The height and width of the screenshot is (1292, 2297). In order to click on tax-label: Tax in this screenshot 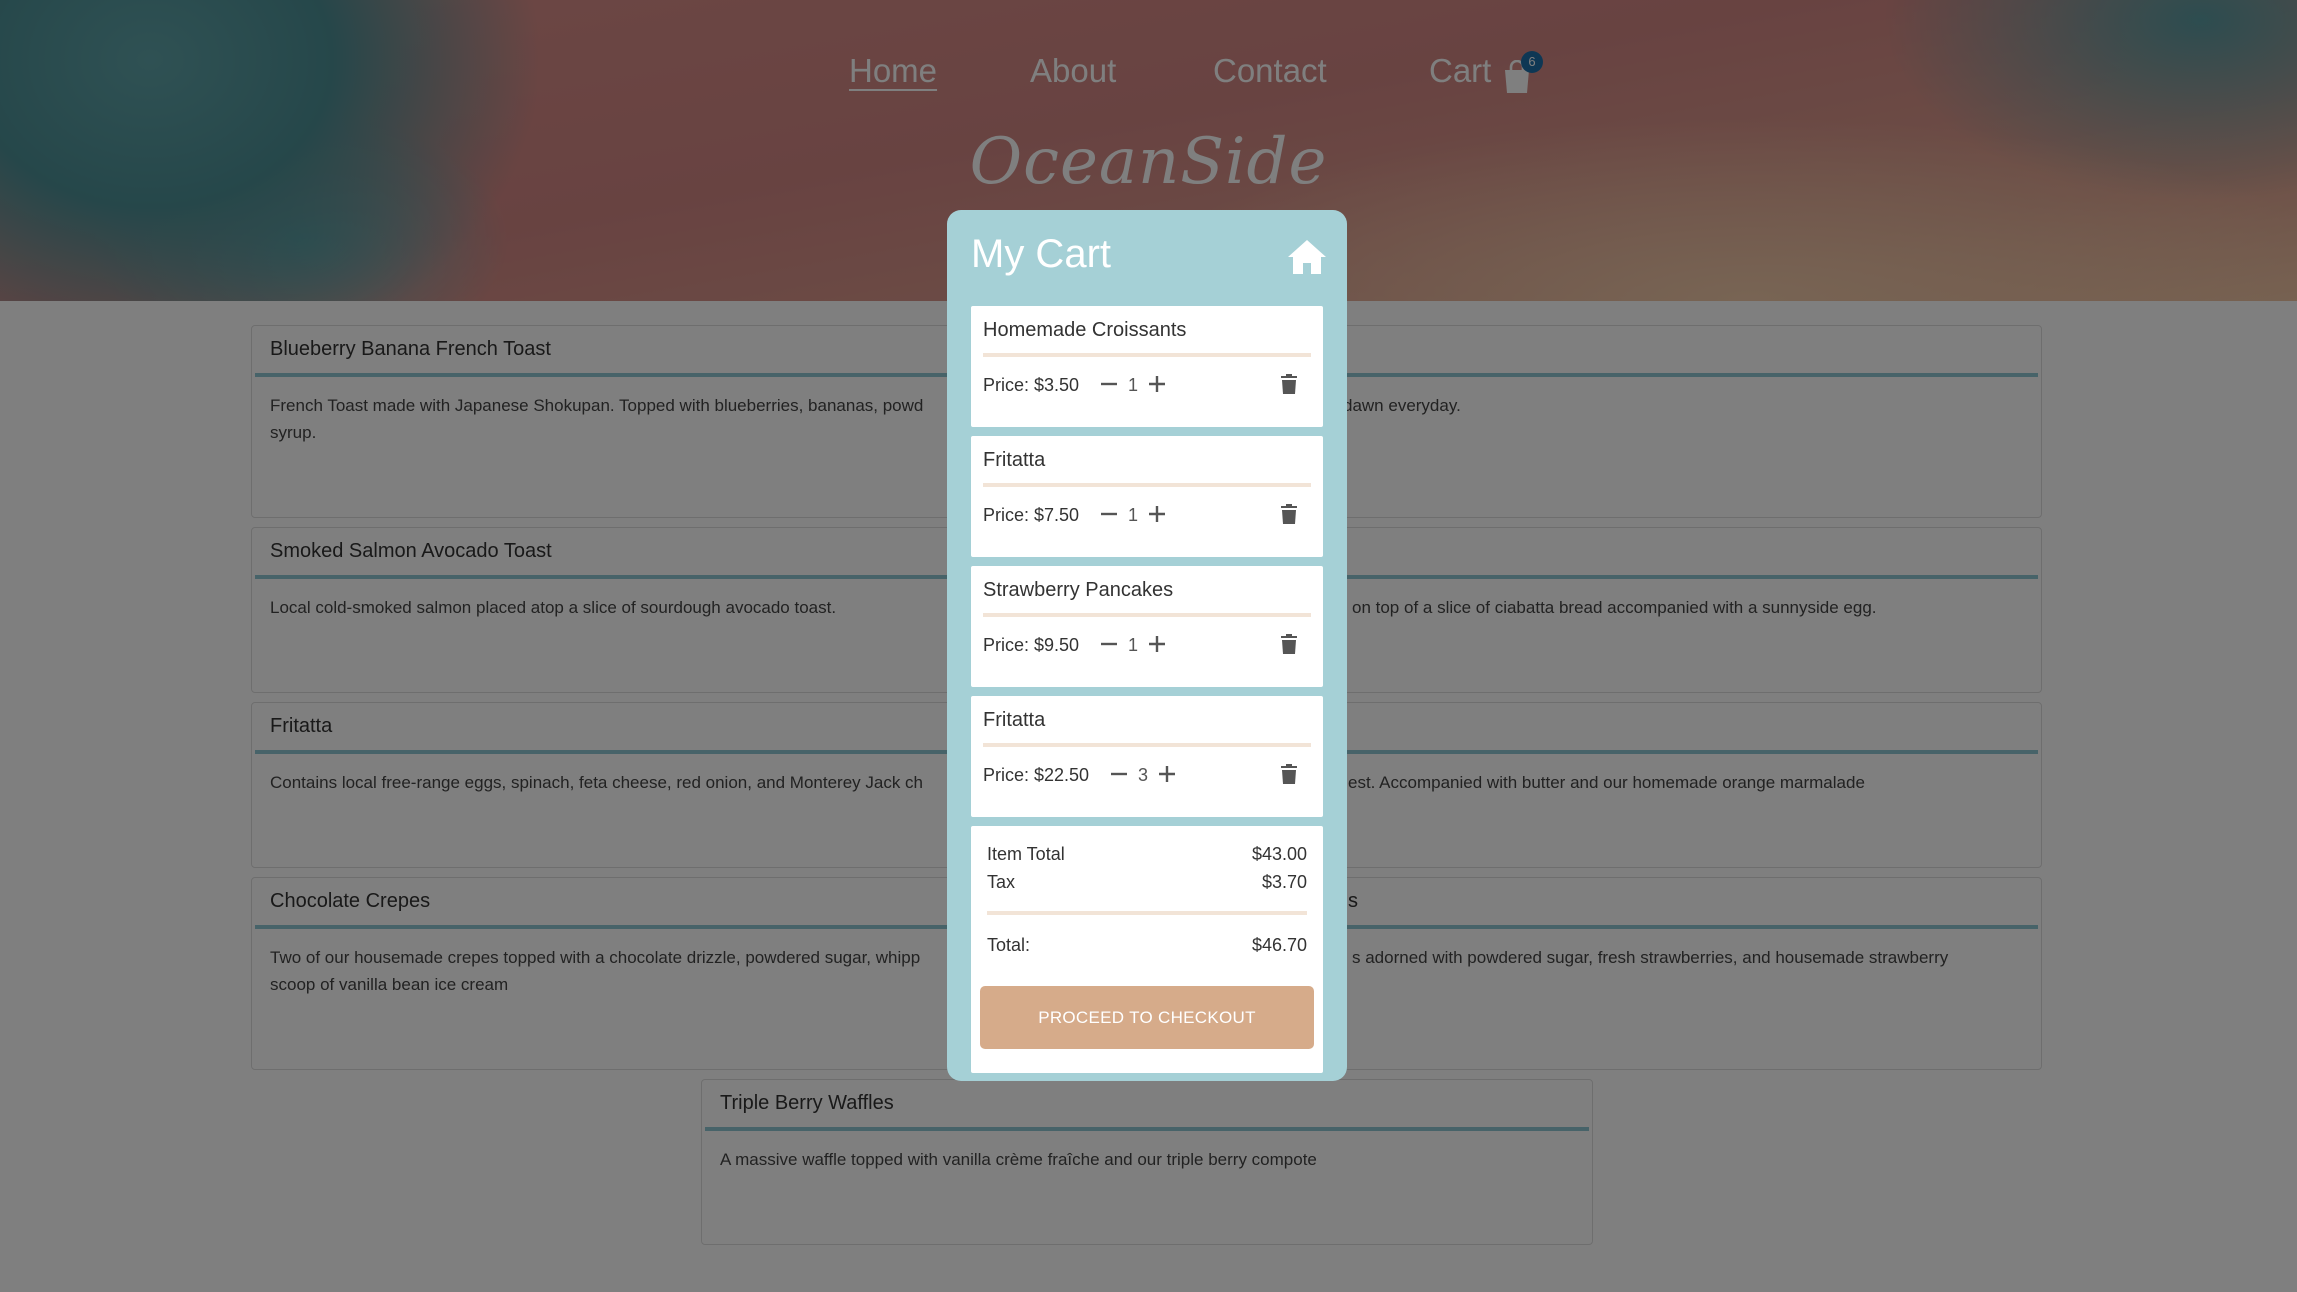, I will do `click(1001, 882)`.